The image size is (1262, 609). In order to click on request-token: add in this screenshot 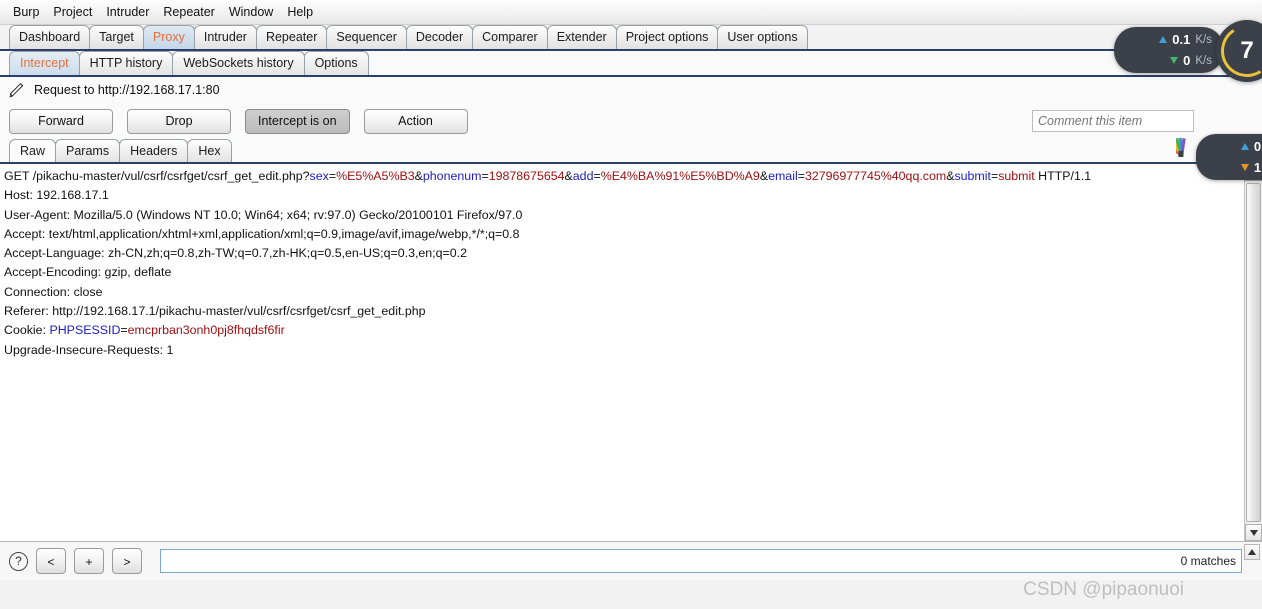, I will do `click(583, 176)`.